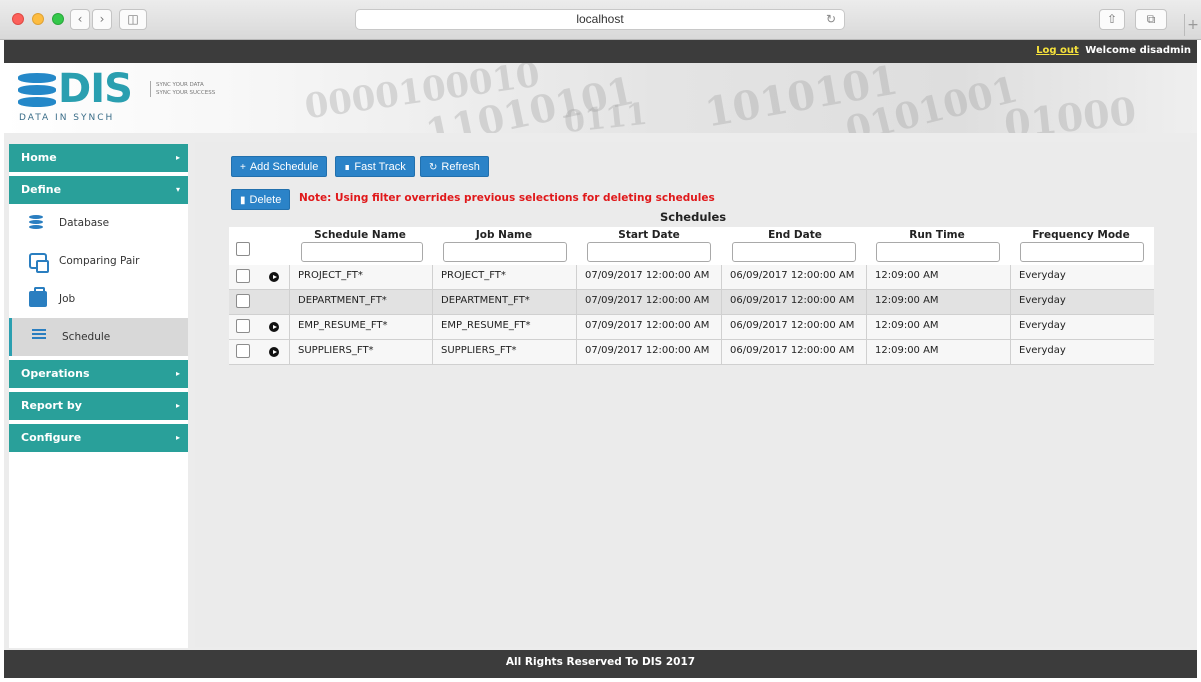  Describe the element at coordinates (831, 19) in the screenshot. I see `reload-icon: ↻` at that location.